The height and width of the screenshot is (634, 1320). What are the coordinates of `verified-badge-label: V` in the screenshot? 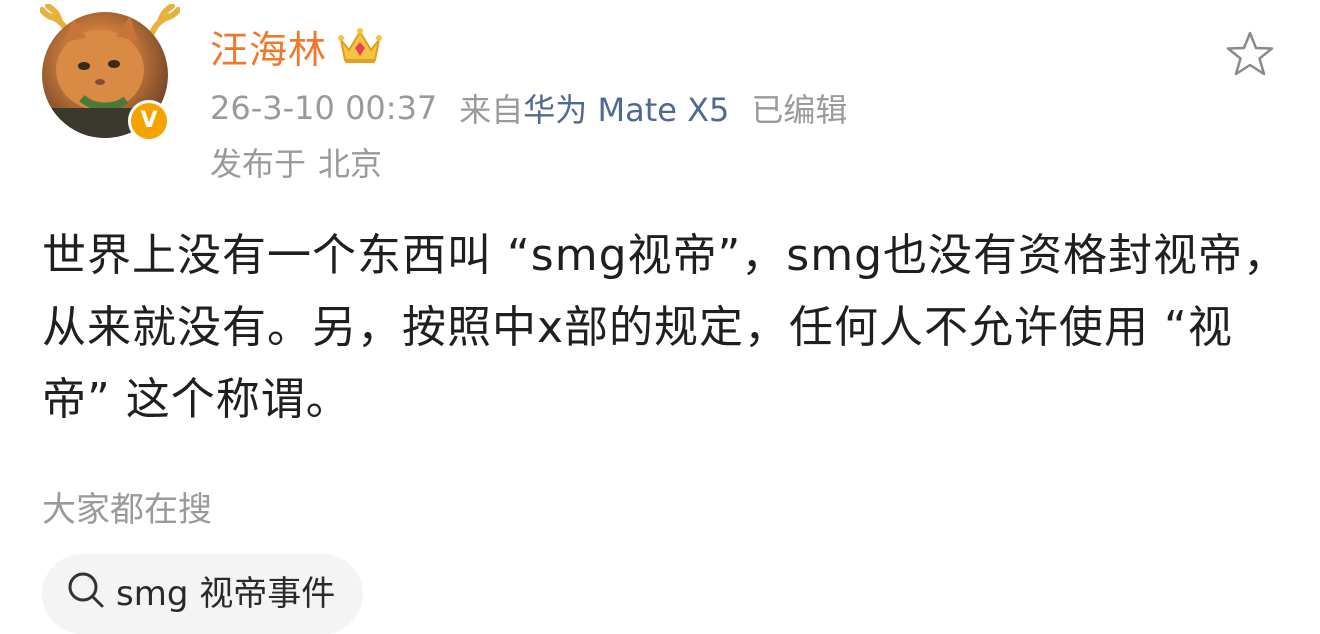 It's located at (149, 120).